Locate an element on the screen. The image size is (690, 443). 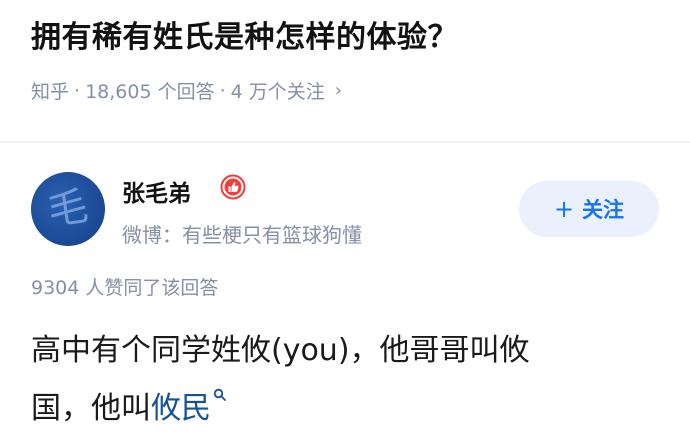
answer-text-prefix: 国，他叫 is located at coordinates (91, 408).